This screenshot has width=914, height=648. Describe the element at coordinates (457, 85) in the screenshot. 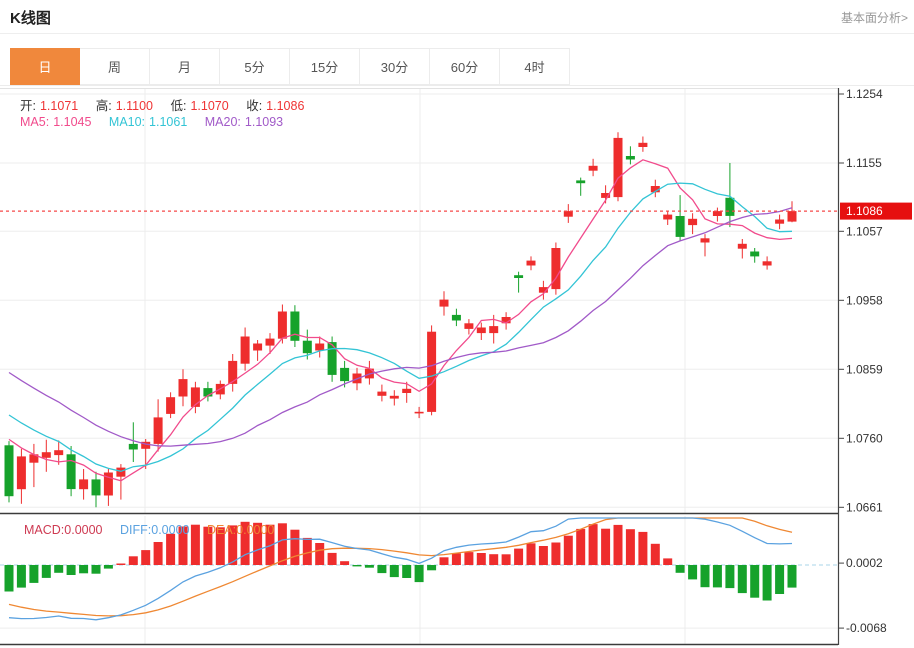

I see `tabbar-divider` at that location.